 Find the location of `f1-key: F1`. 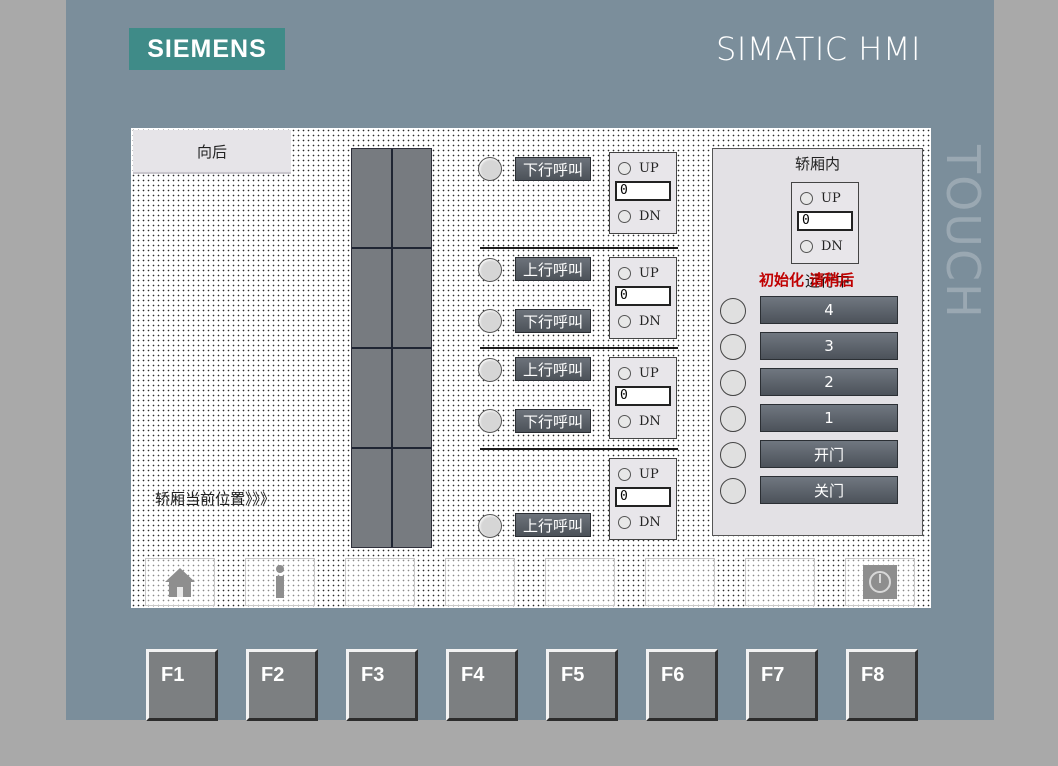

f1-key: F1 is located at coordinates (182, 685).